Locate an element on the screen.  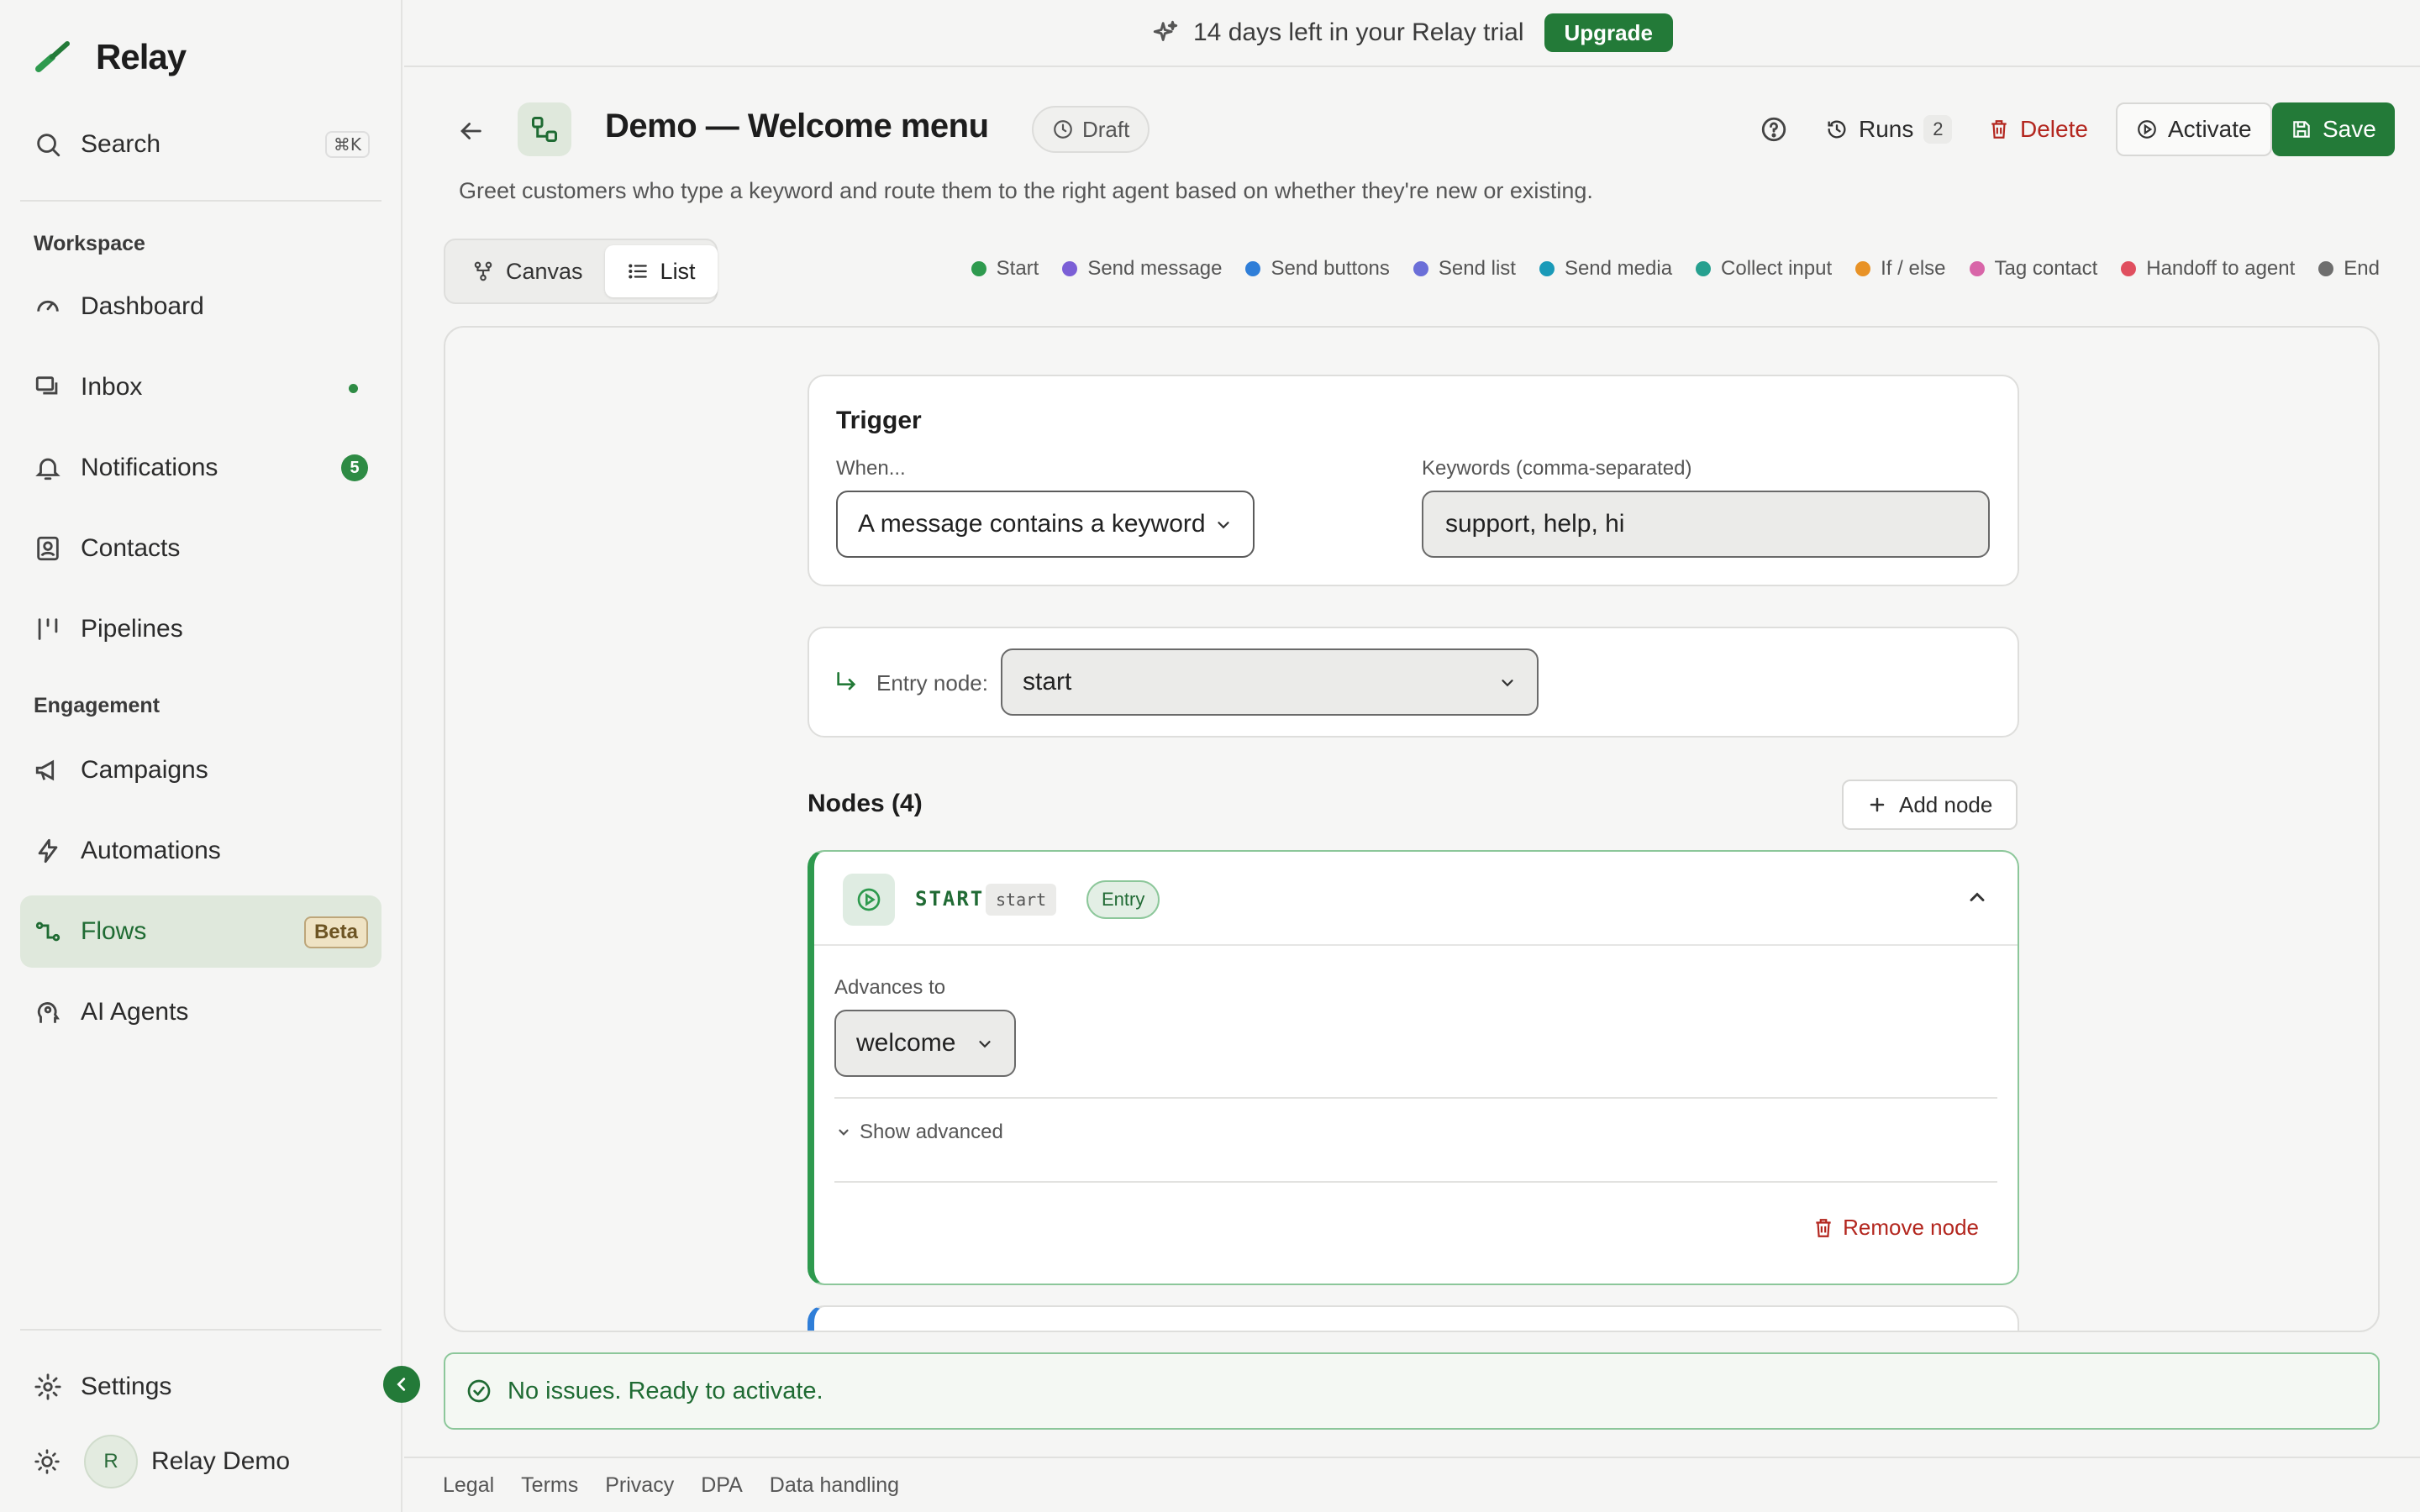
sidebar-item-ai-agents: AI Agents is located at coordinates (200, 1012).